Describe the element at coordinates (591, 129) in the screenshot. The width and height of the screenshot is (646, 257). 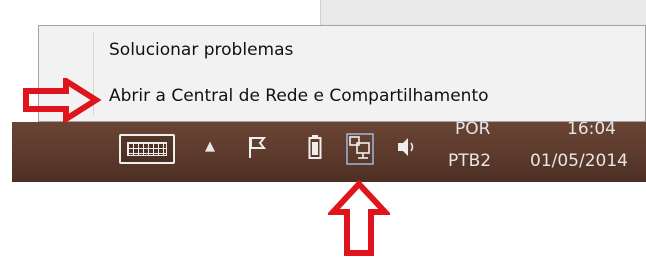
I see `clock-time: 16:04` at that location.